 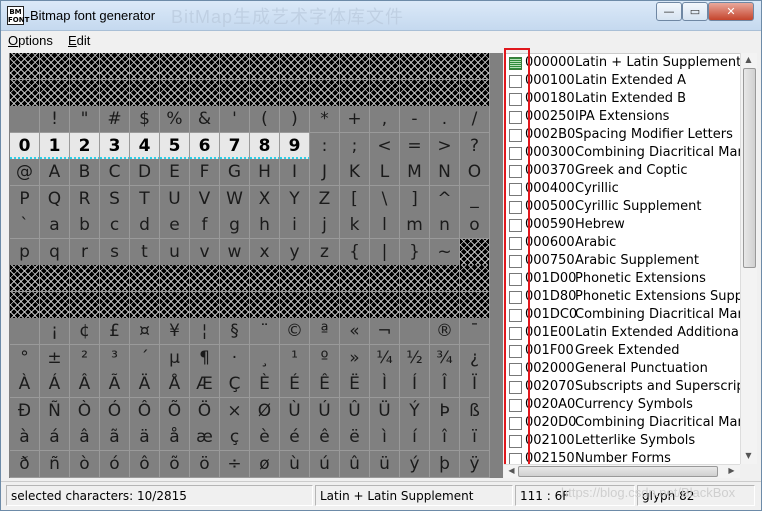 What do you see at coordinates (115, 358) in the screenshot?
I see `char-cell: ³` at bounding box center [115, 358].